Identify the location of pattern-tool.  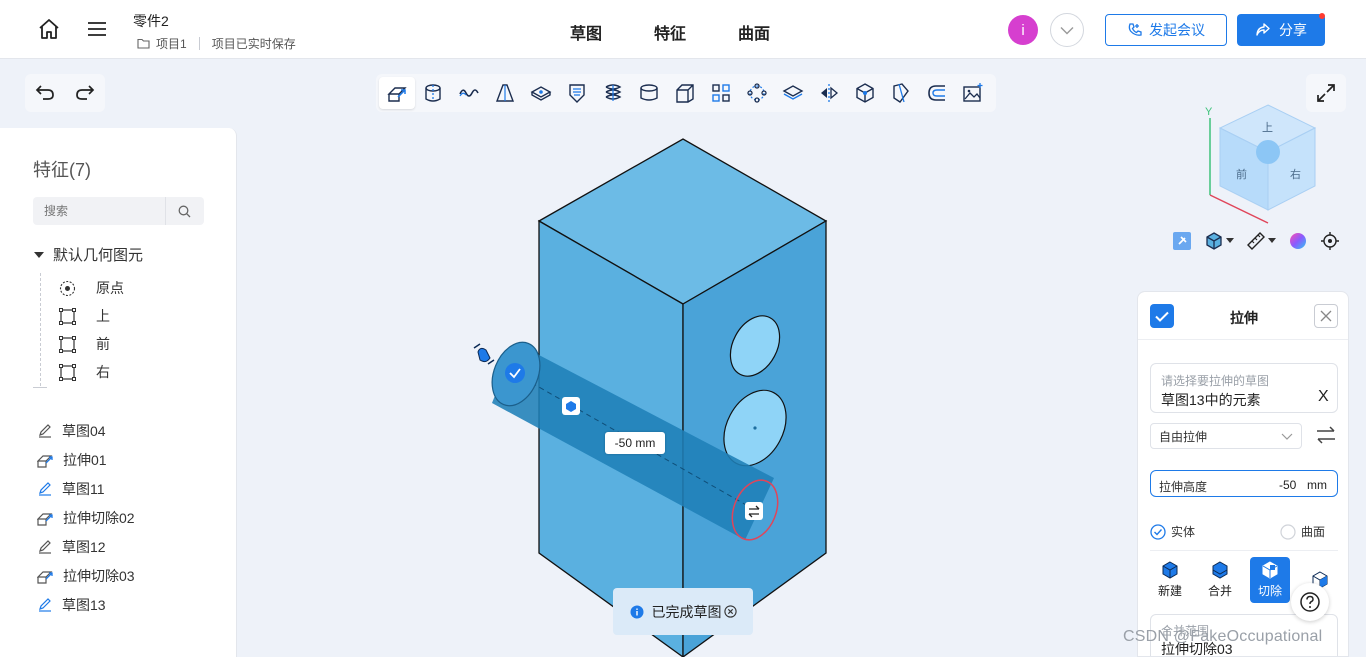
(721, 93).